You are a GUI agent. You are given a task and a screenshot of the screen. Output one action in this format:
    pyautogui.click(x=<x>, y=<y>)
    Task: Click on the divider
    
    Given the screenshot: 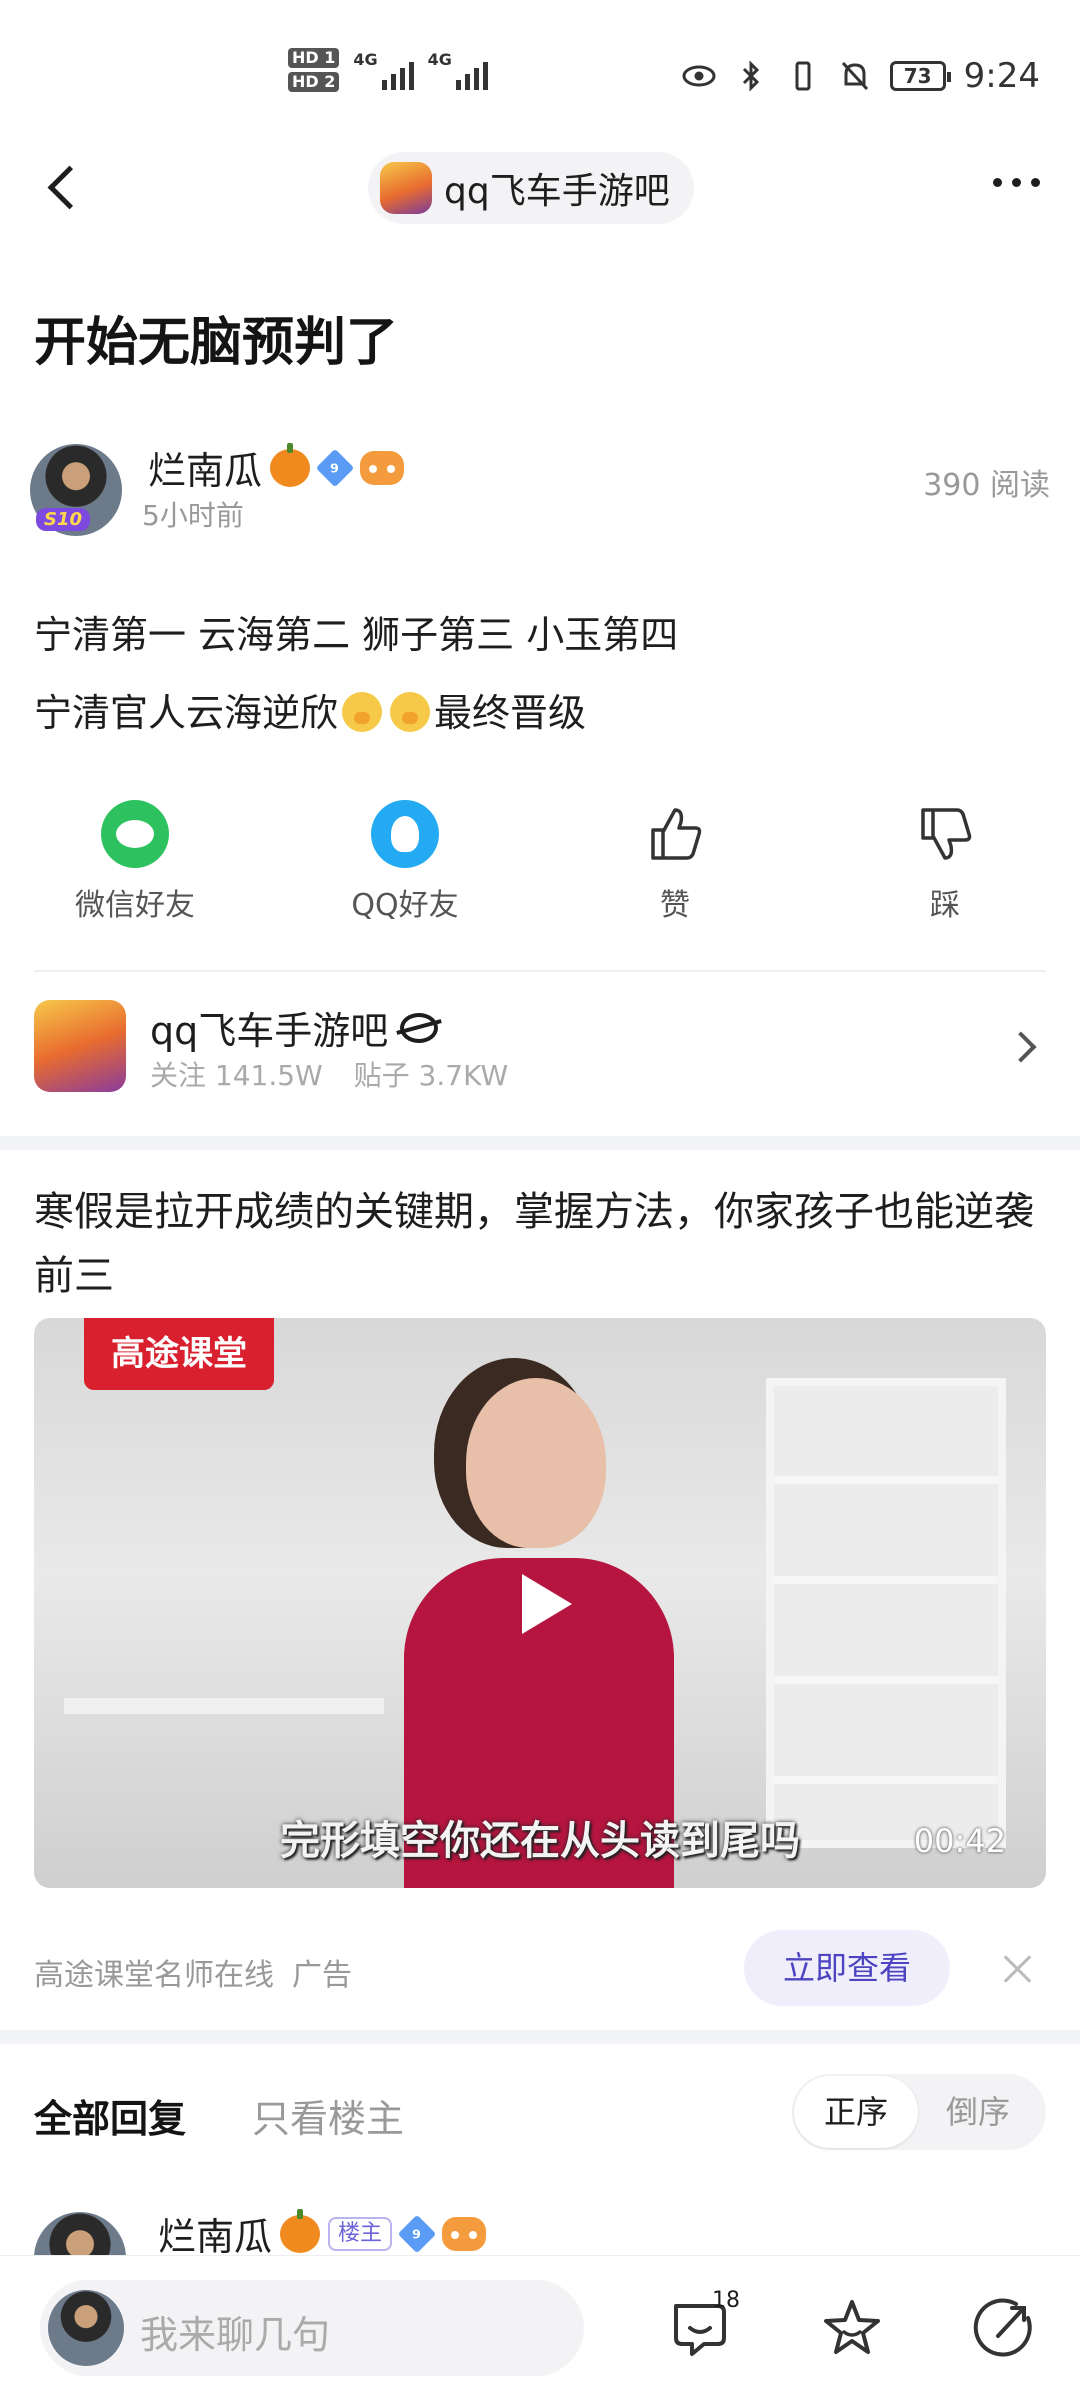 What is the action you would take?
    pyautogui.click(x=540, y=971)
    